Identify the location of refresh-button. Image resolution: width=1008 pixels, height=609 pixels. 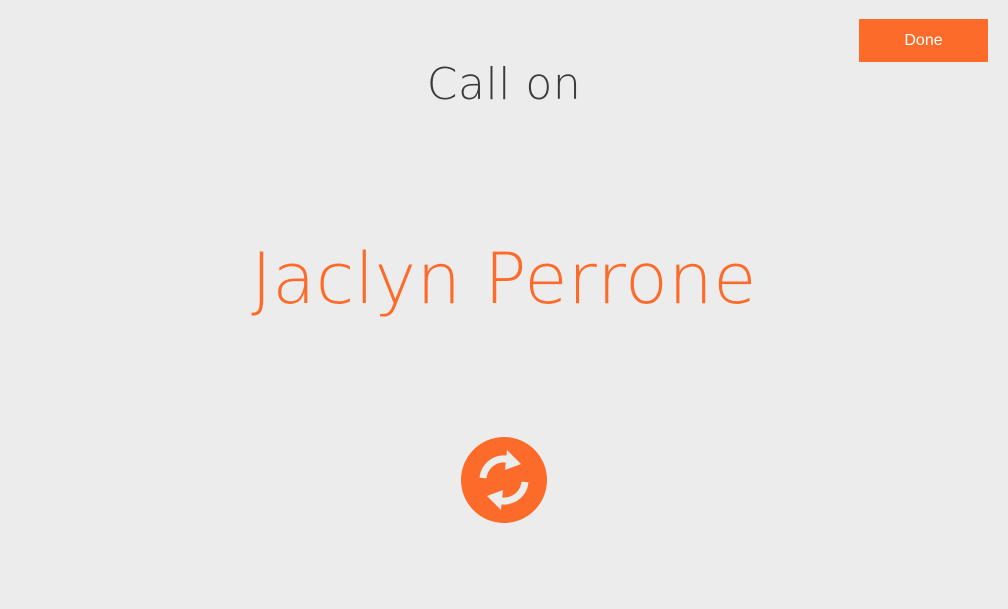
(504, 480).